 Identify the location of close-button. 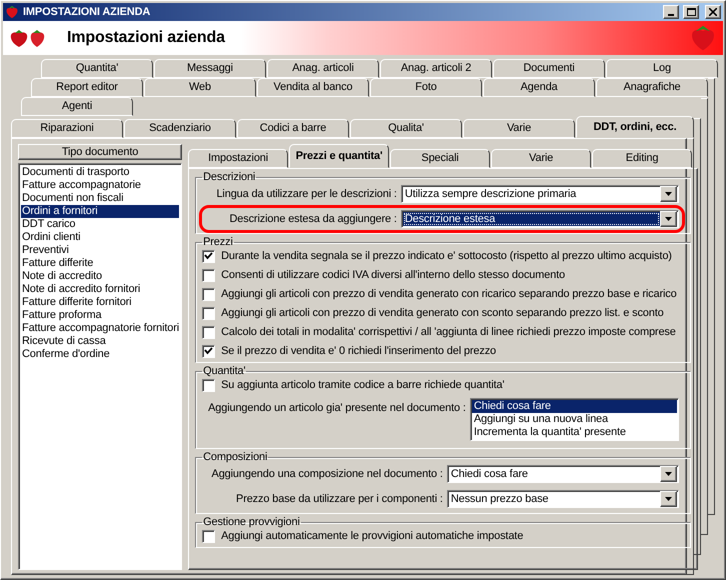
(713, 12).